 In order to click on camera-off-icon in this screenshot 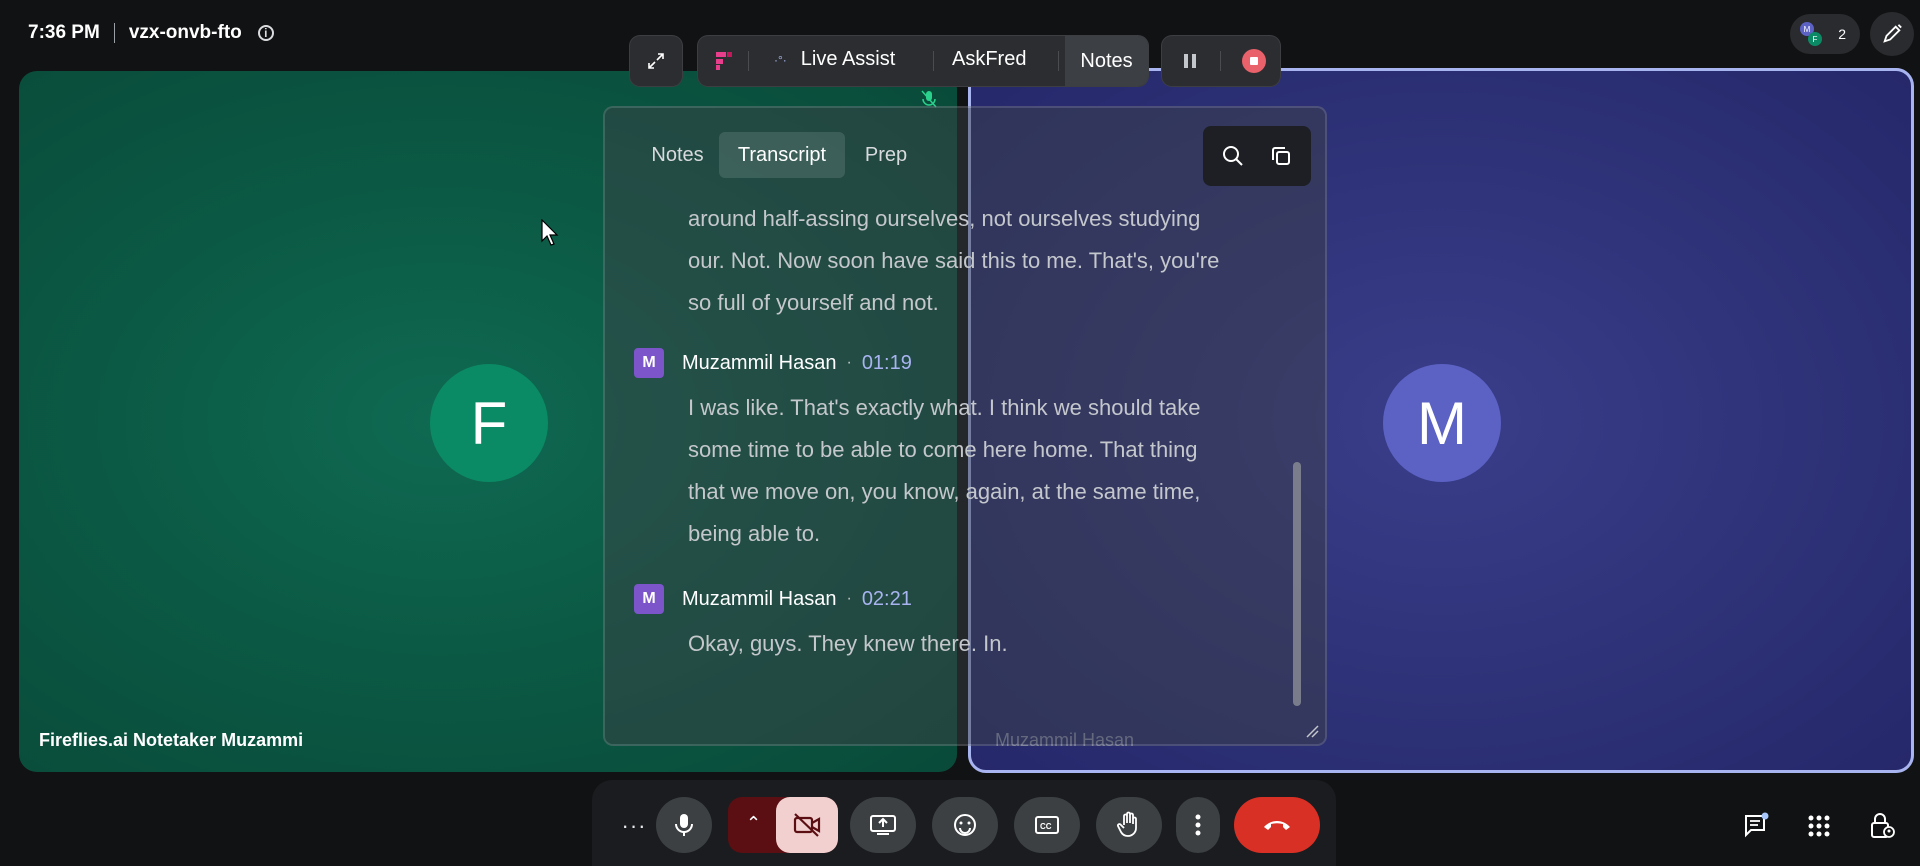, I will do `click(807, 825)`.